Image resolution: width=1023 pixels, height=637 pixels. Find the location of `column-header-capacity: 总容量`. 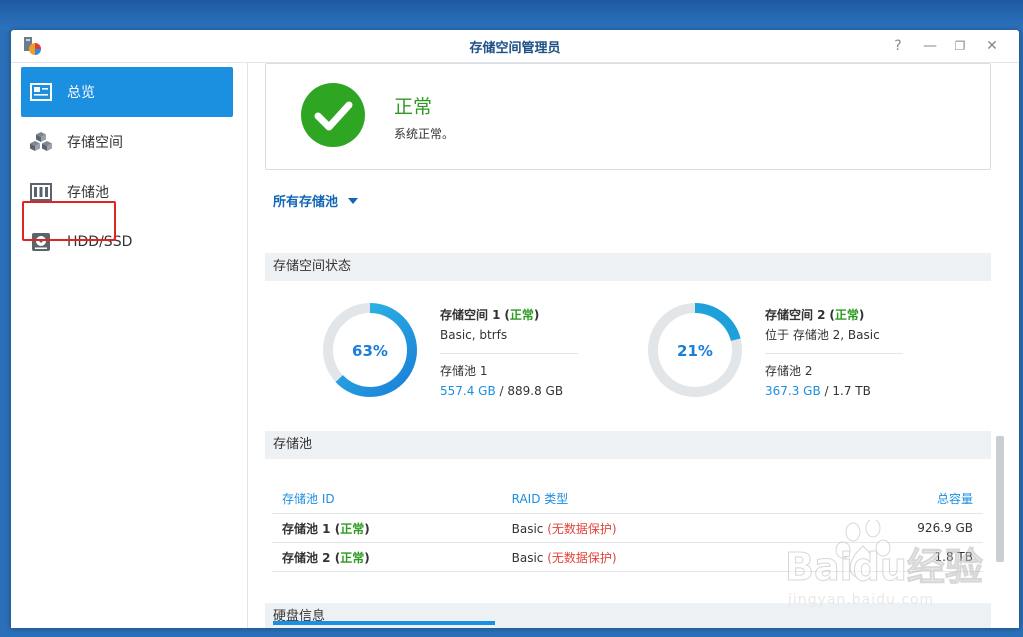

column-header-capacity: 总容量 is located at coordinates (902, 498).